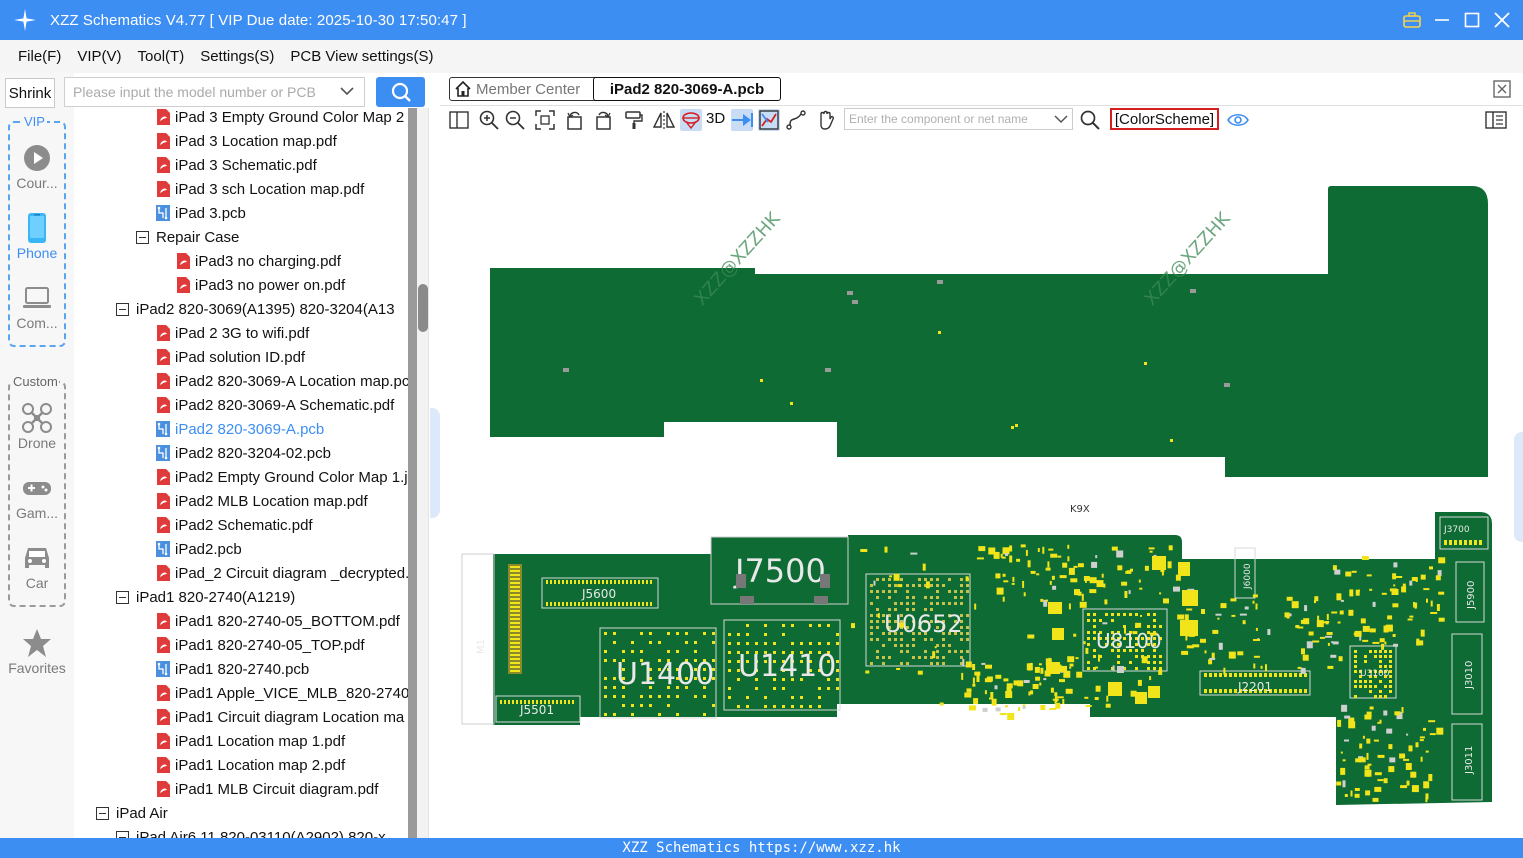 This screenshot has height=858, width=1523. What do you see at coordinates (715, 118) in the screenshot?
I see `toggle-3d-button: 3D` at bounding box center [715, 118].